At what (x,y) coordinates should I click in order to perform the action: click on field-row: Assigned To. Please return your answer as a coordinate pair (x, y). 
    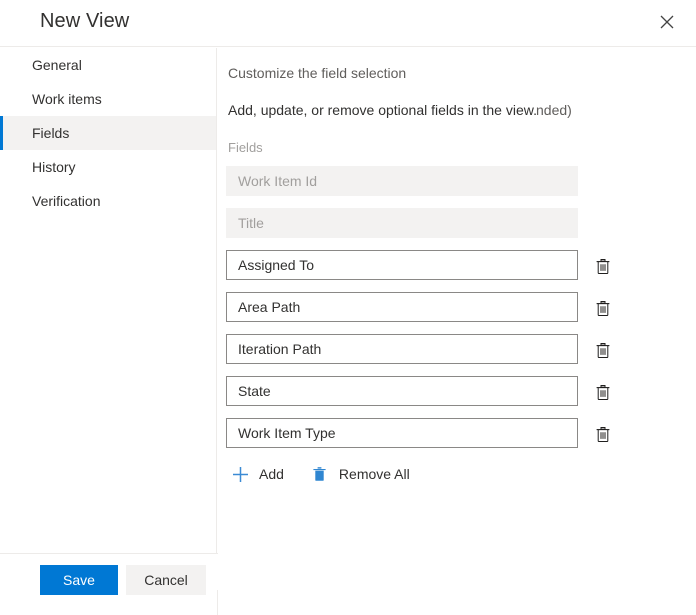
    Looking at the image, I should click on (457, 271).